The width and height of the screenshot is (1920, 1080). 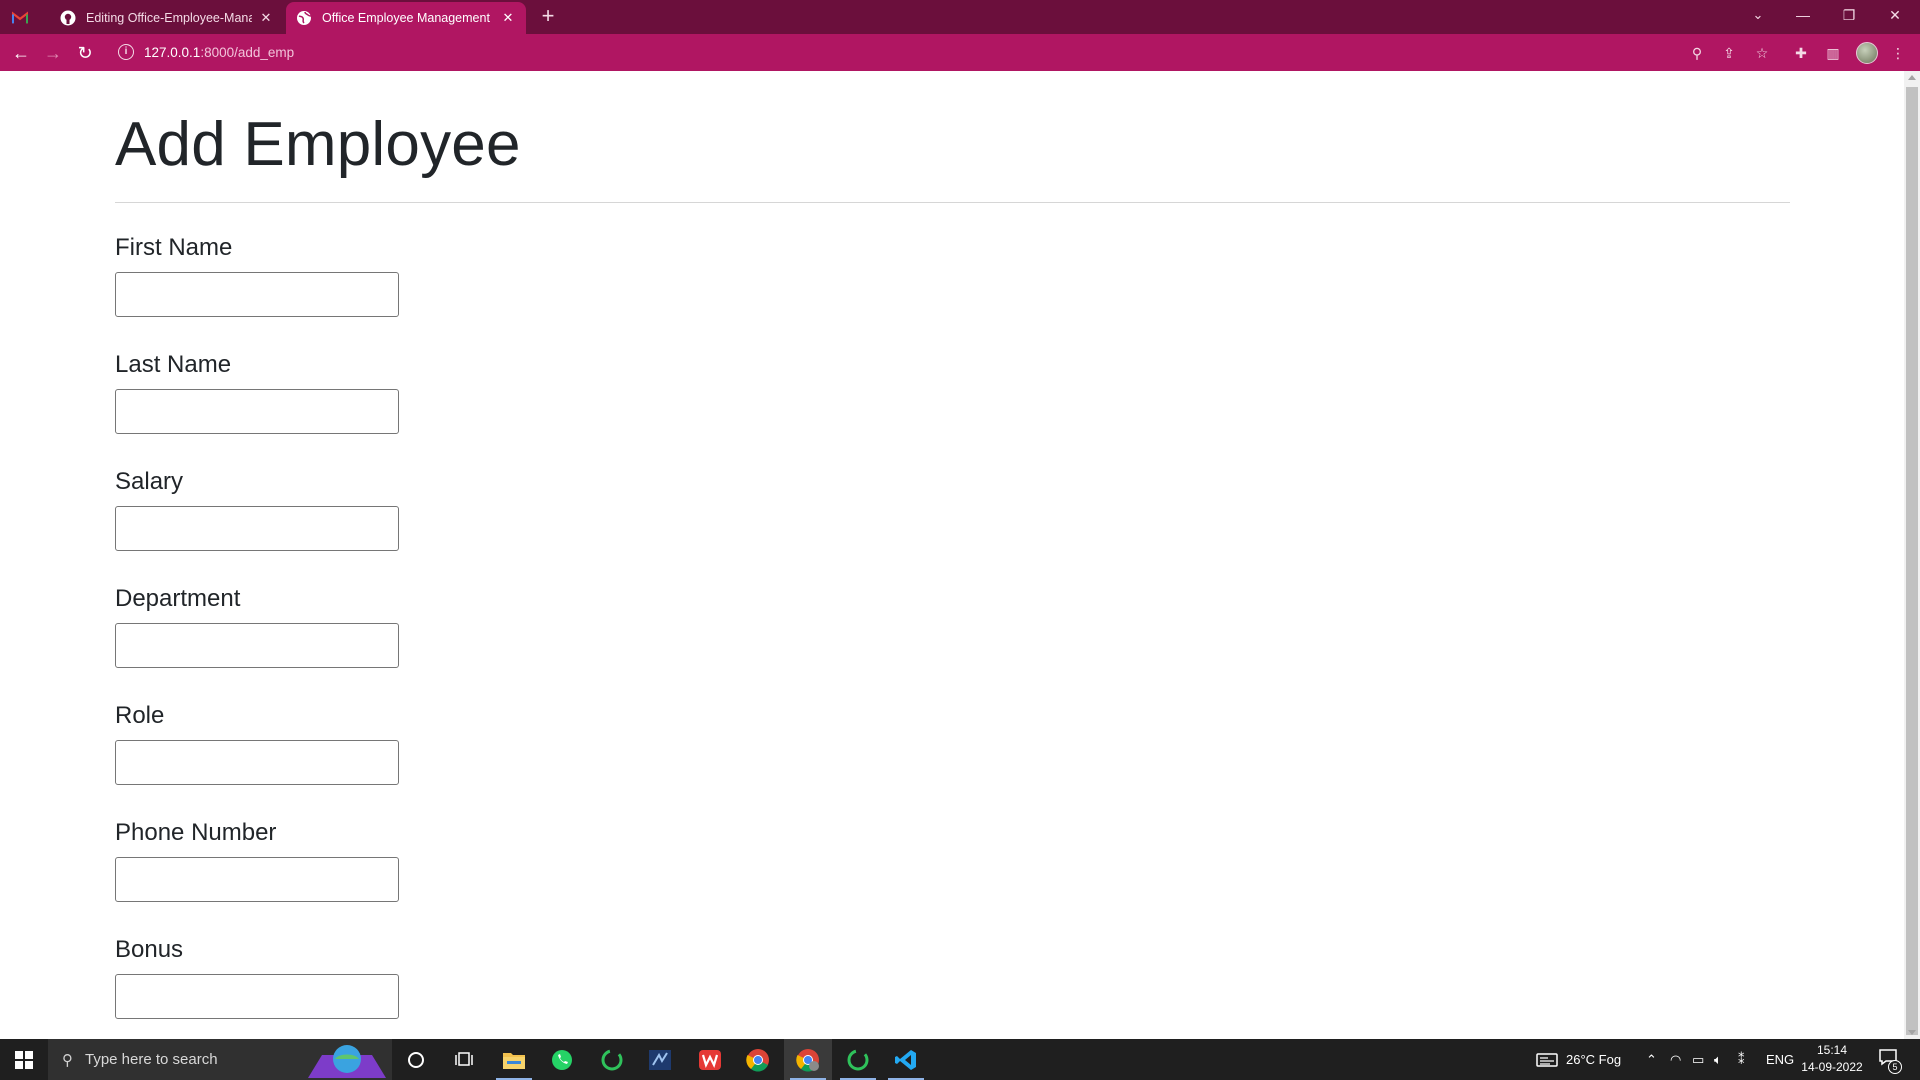 I want to click on forward-icon: →, so click(x=53, y=53).